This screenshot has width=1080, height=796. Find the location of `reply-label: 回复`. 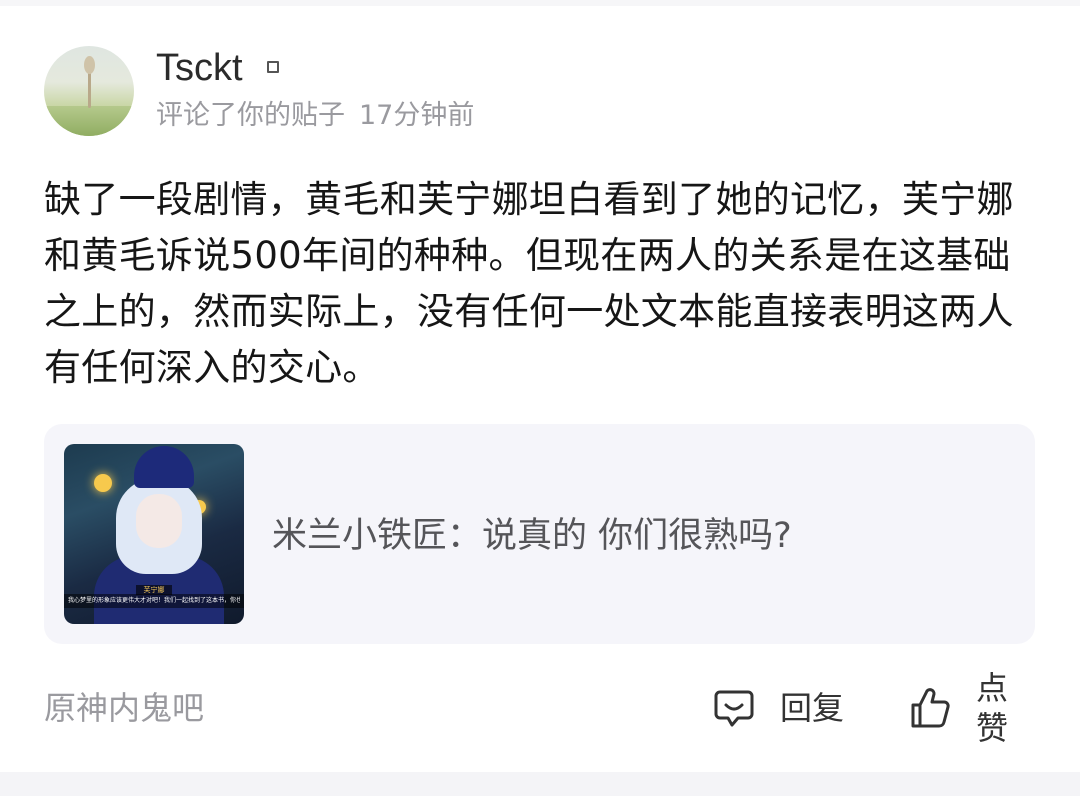

reply-label: 回复 is located at coordinates (812, 708).